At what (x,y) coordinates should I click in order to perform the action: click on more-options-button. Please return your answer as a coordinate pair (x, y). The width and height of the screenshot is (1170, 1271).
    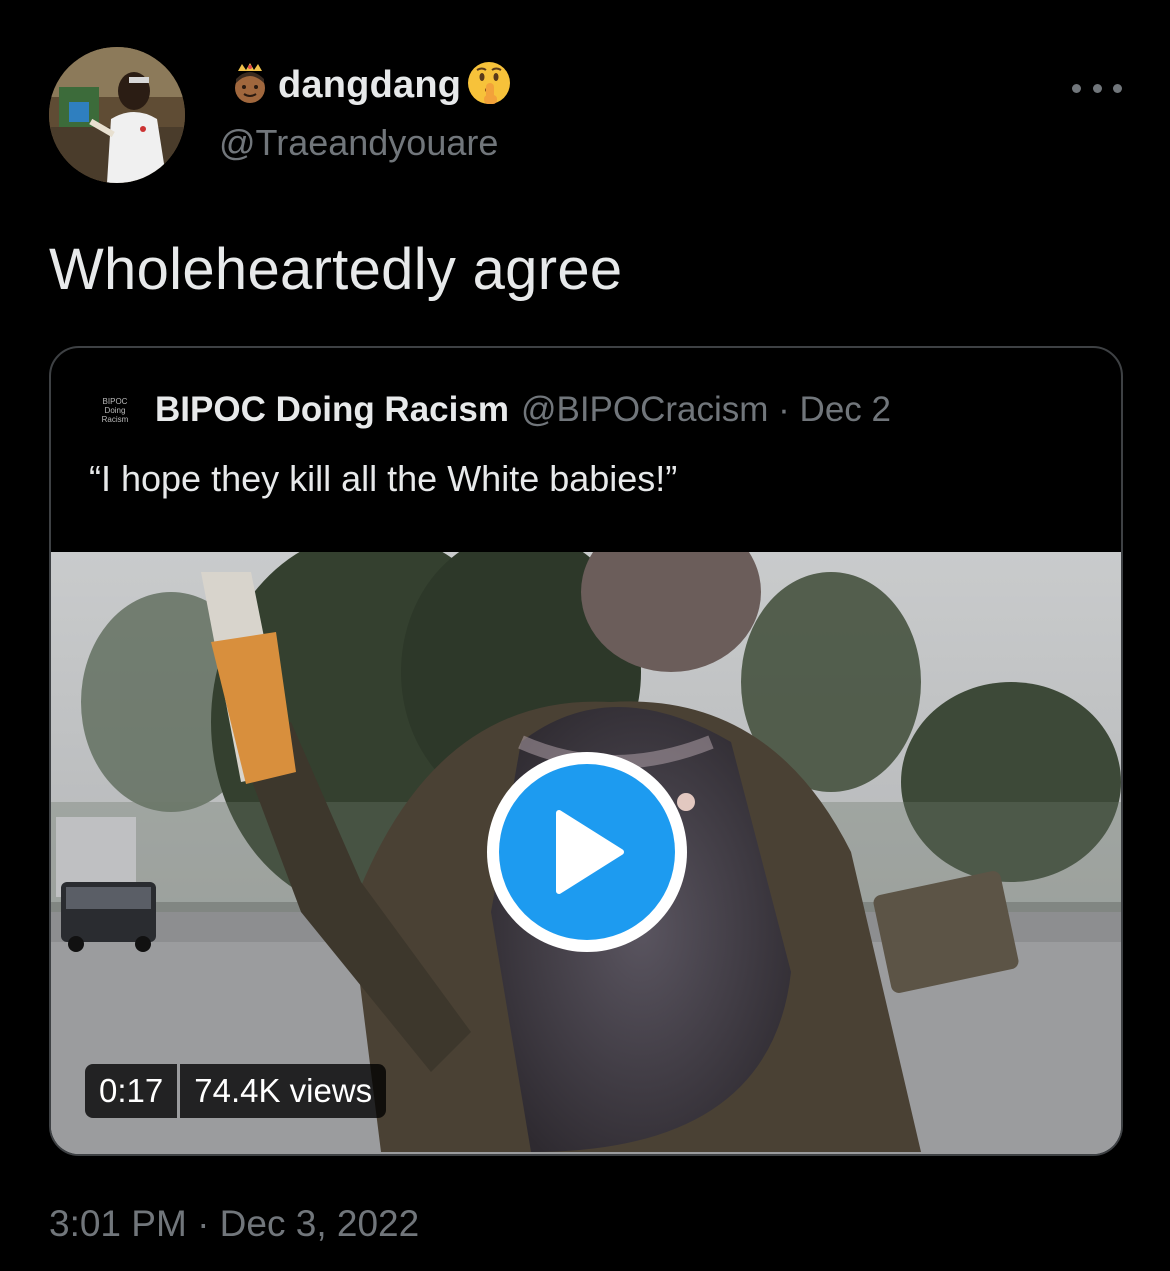
    Looking at the image, I should click on (1097, 88).